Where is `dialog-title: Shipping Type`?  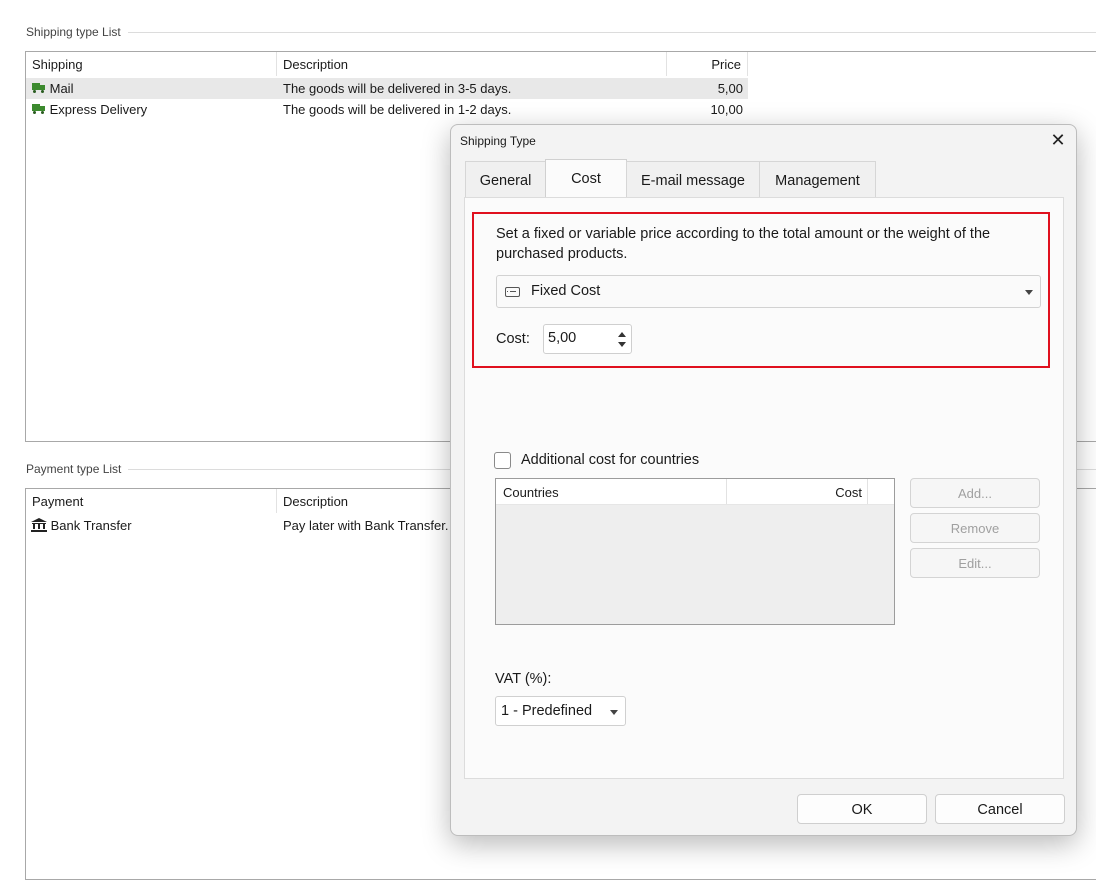 dialog-title: Shipping Type is located at coordinates (498, 141).